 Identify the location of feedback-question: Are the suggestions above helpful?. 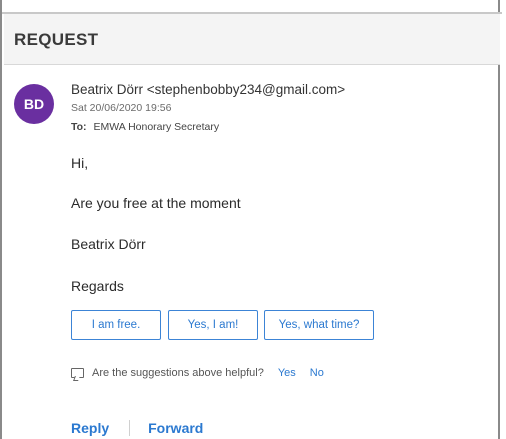
(178, 373).